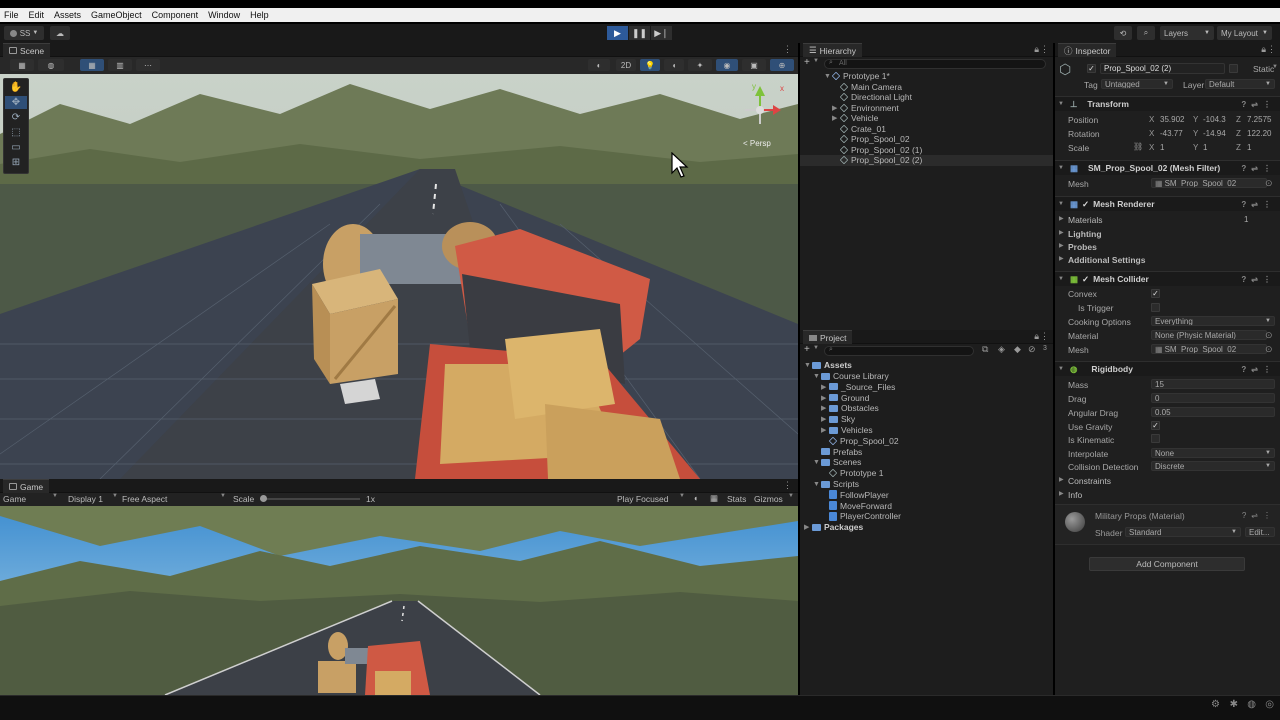  I want to click on scale-z: 1, so click(1249, 147).